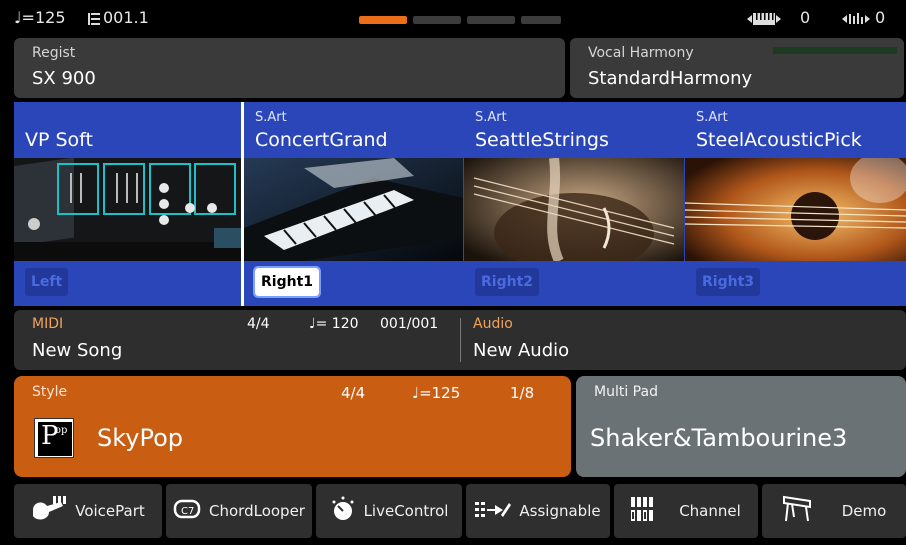  I want to click on keyboard-icon, so click(764, 20).